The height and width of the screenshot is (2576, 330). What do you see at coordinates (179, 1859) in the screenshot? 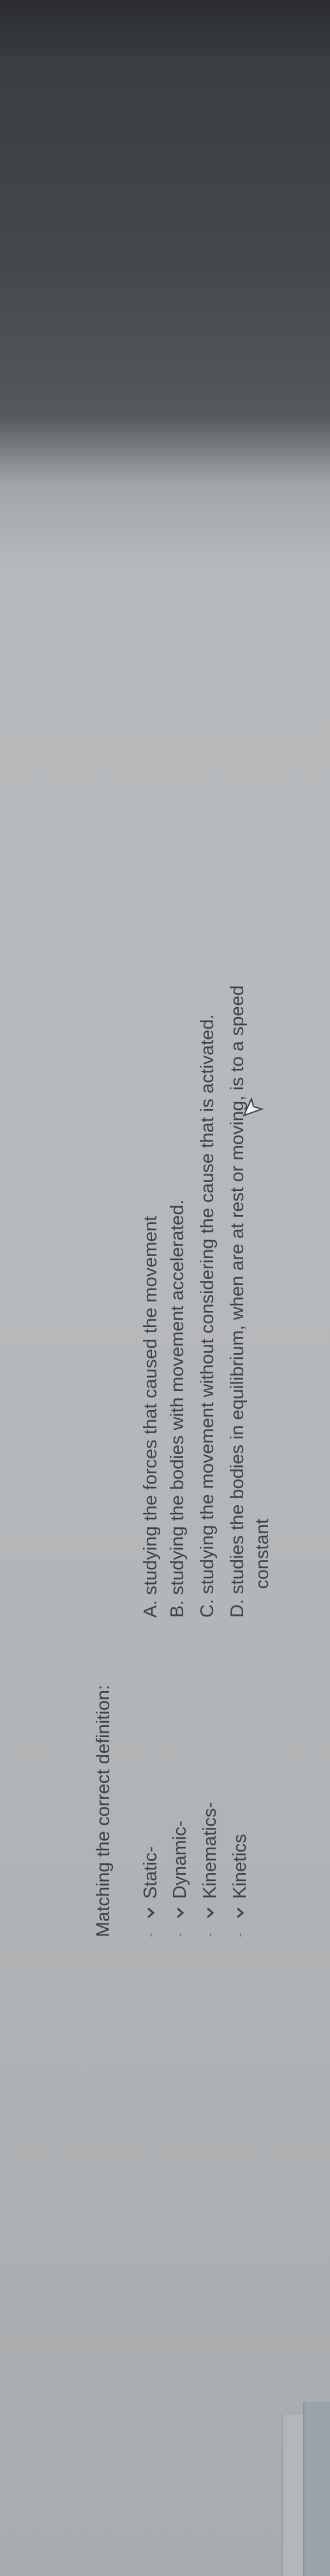
I see `term-label: Dynamic-` at bounding box center [179, 1859].